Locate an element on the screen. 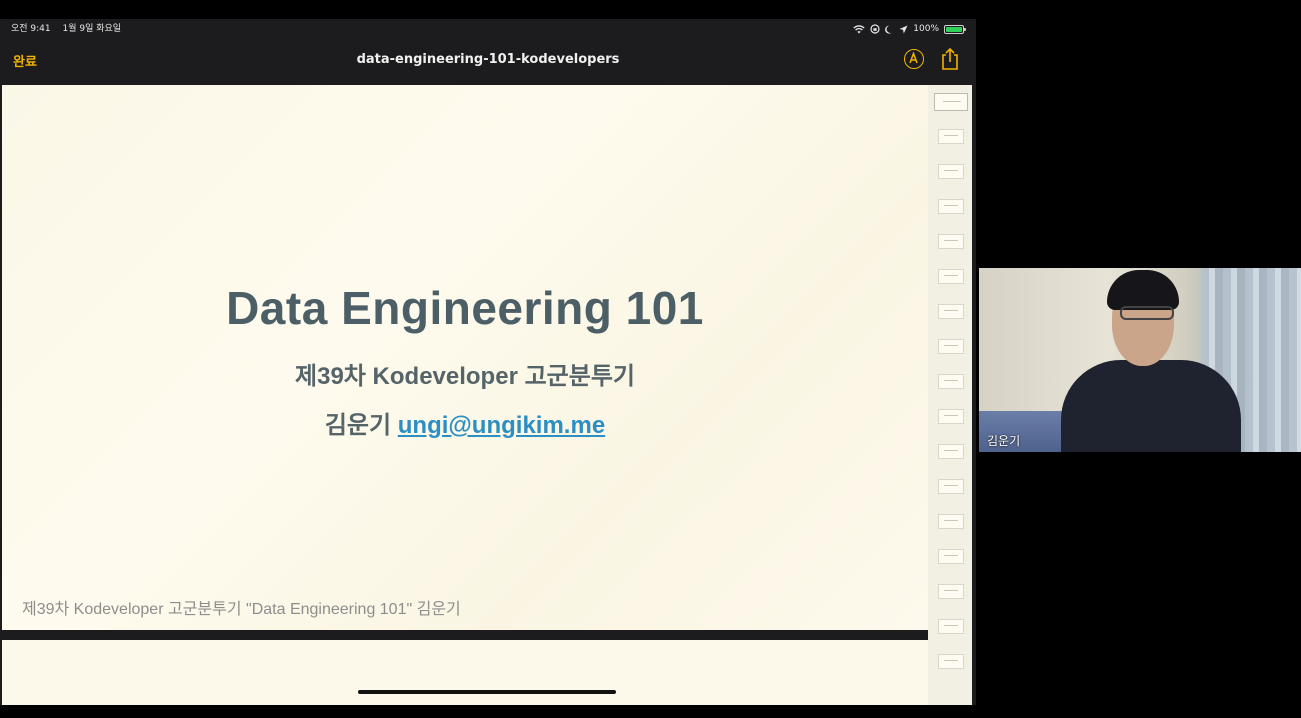 This screenshot has height=718, width=1301. battery-icon is located at coordinates (955, 29).